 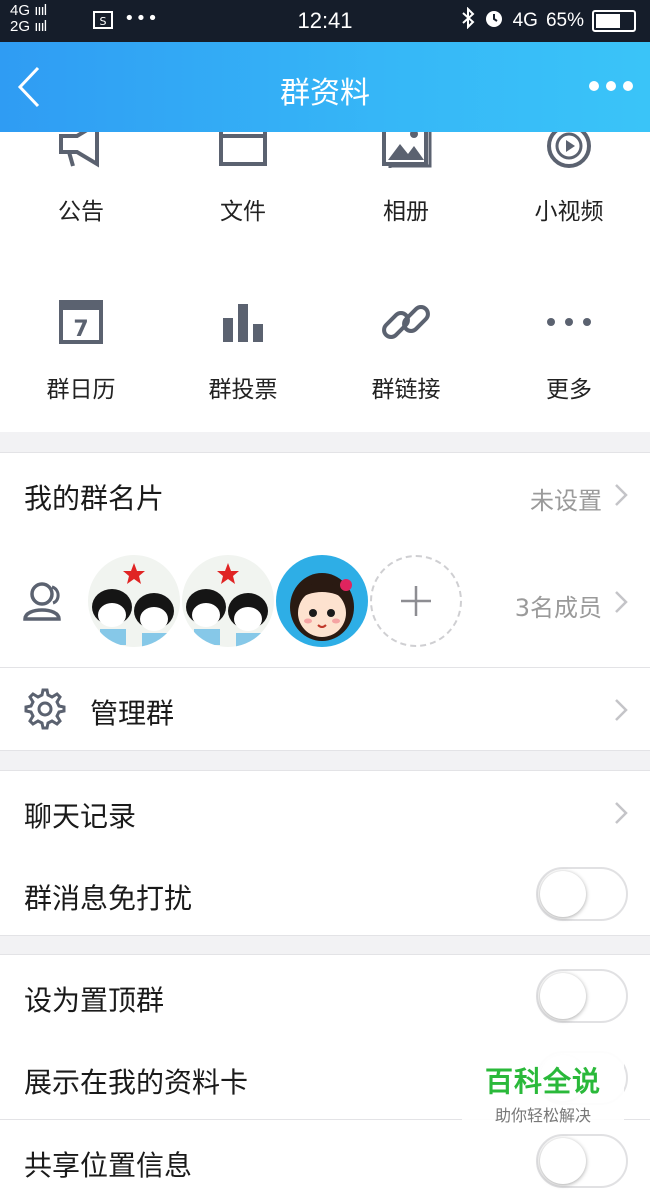 I want to click on do-not-disturb-toggle, so click(x=582, y=894).